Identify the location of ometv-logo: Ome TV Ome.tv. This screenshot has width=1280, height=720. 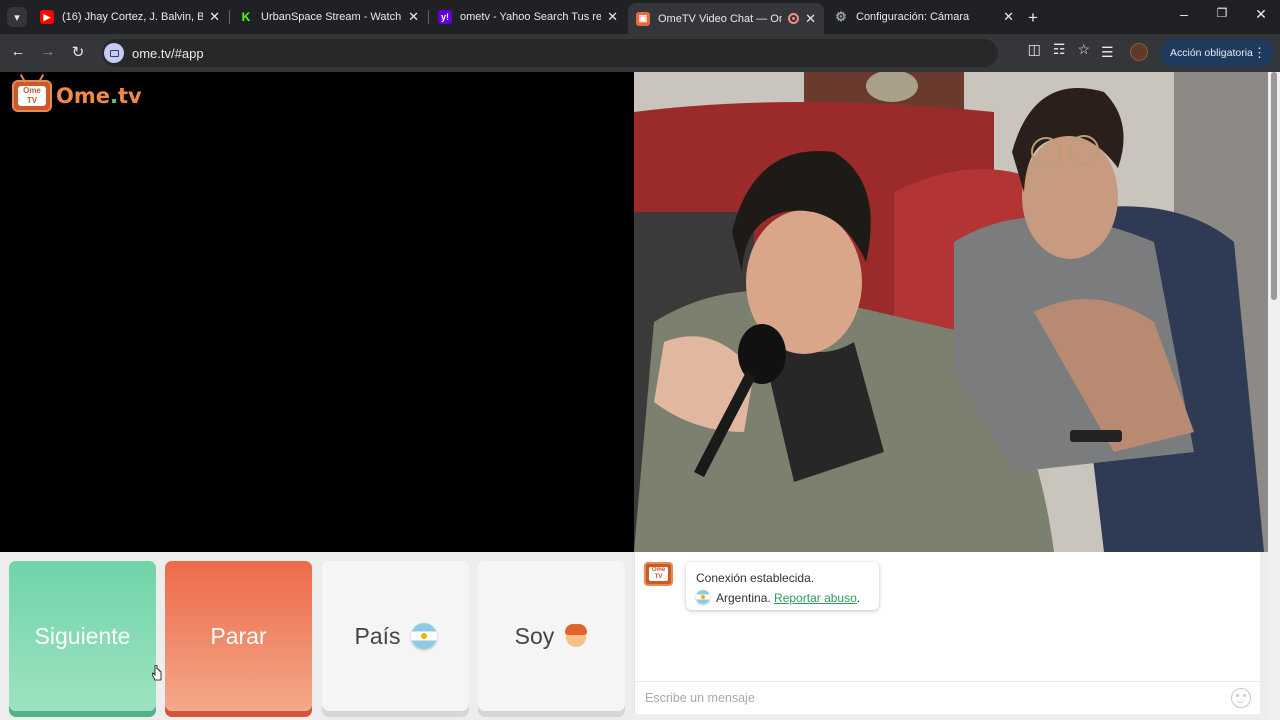
(77, 96).